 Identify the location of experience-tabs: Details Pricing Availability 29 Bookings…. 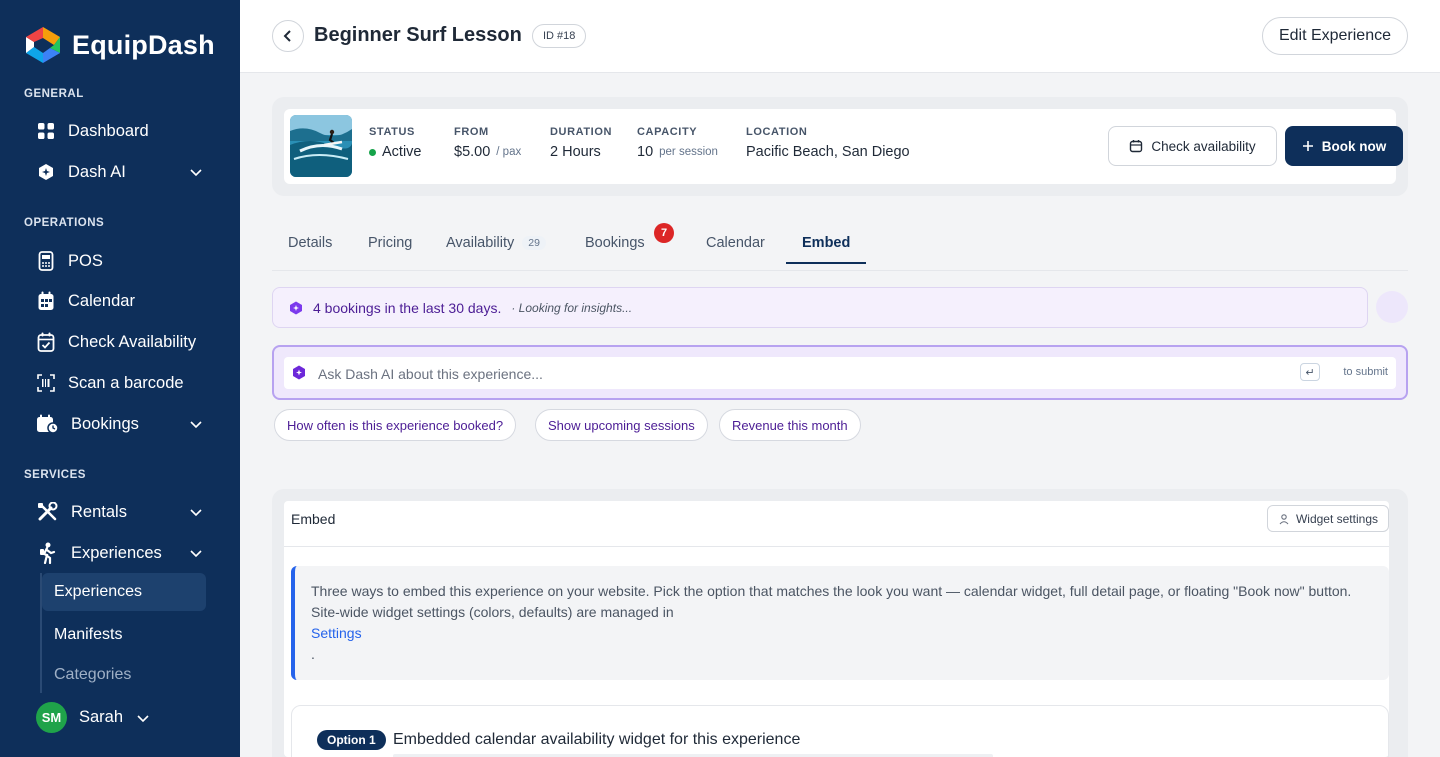
(840, 246).